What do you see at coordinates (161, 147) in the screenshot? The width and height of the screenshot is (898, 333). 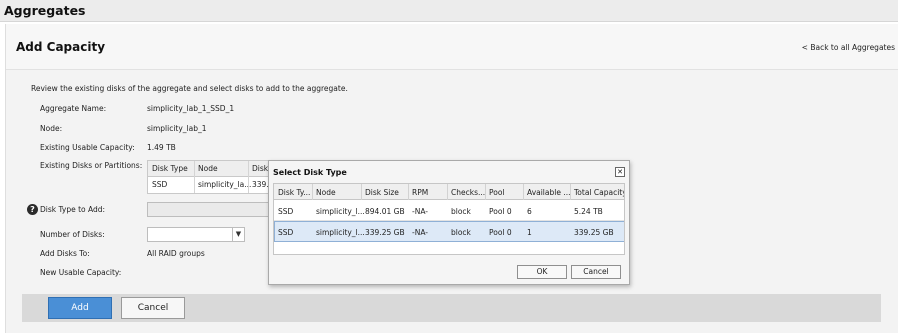 I see `usable-capacity-value: 1.49 TB` at bounding box center [161, 147].